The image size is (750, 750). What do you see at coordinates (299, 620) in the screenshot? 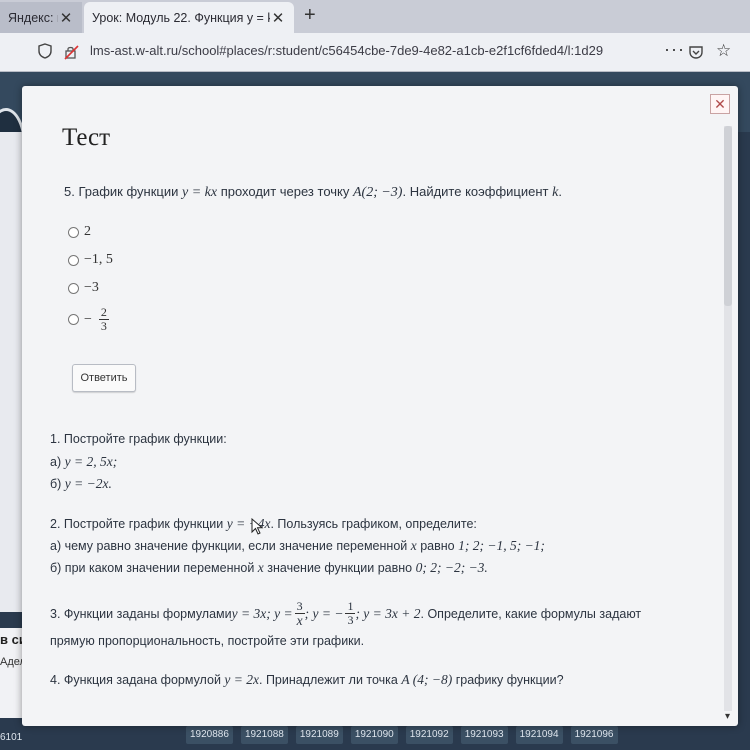
I see `fraction-denominator: x` at bounding box center [299, 620].